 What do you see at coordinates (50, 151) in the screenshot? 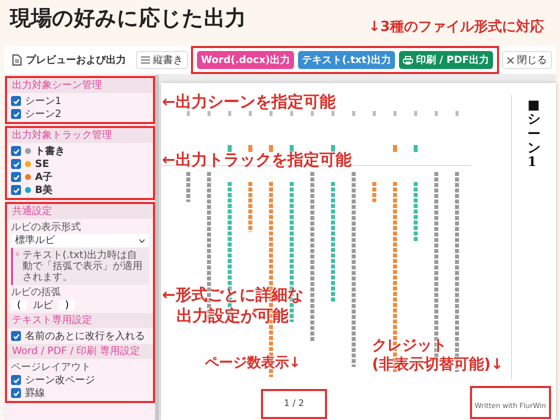
I see `track-label: ト書き` at bounding box center [50, 151].